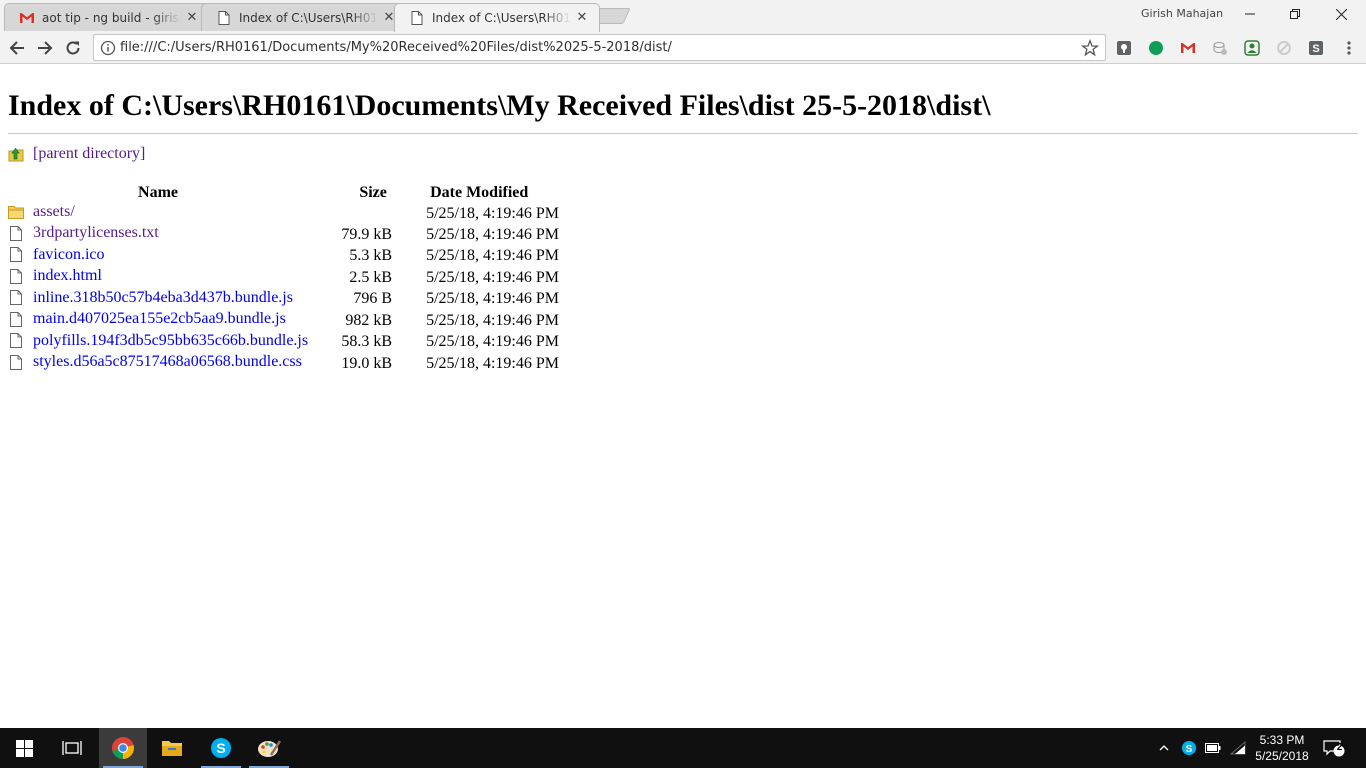  What do you see at coordinates (73, 48) in the screenshot?
I see `reload-button` at bounding box center [73, 48].